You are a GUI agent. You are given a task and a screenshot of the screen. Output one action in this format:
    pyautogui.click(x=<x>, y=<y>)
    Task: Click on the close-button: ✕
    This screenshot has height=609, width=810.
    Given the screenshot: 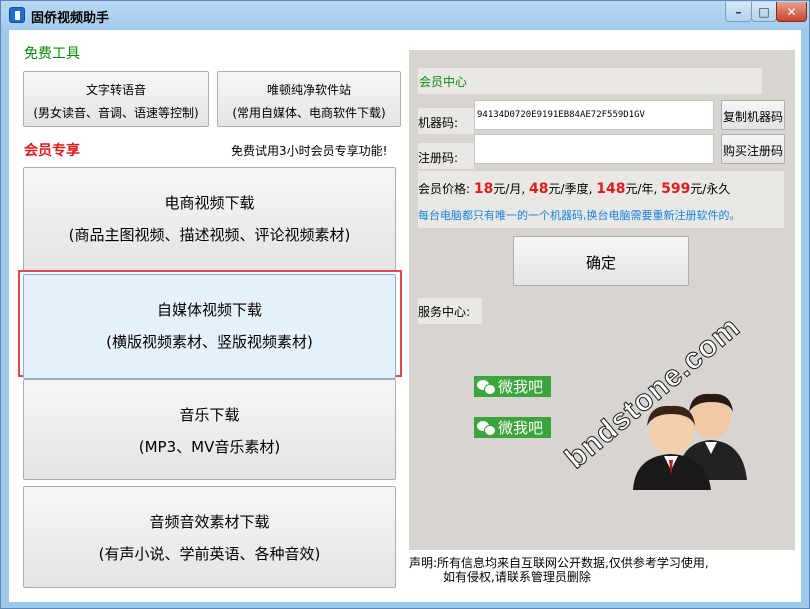 What is the action you would take?
    pyautogui.click(x=791, y=12)
    